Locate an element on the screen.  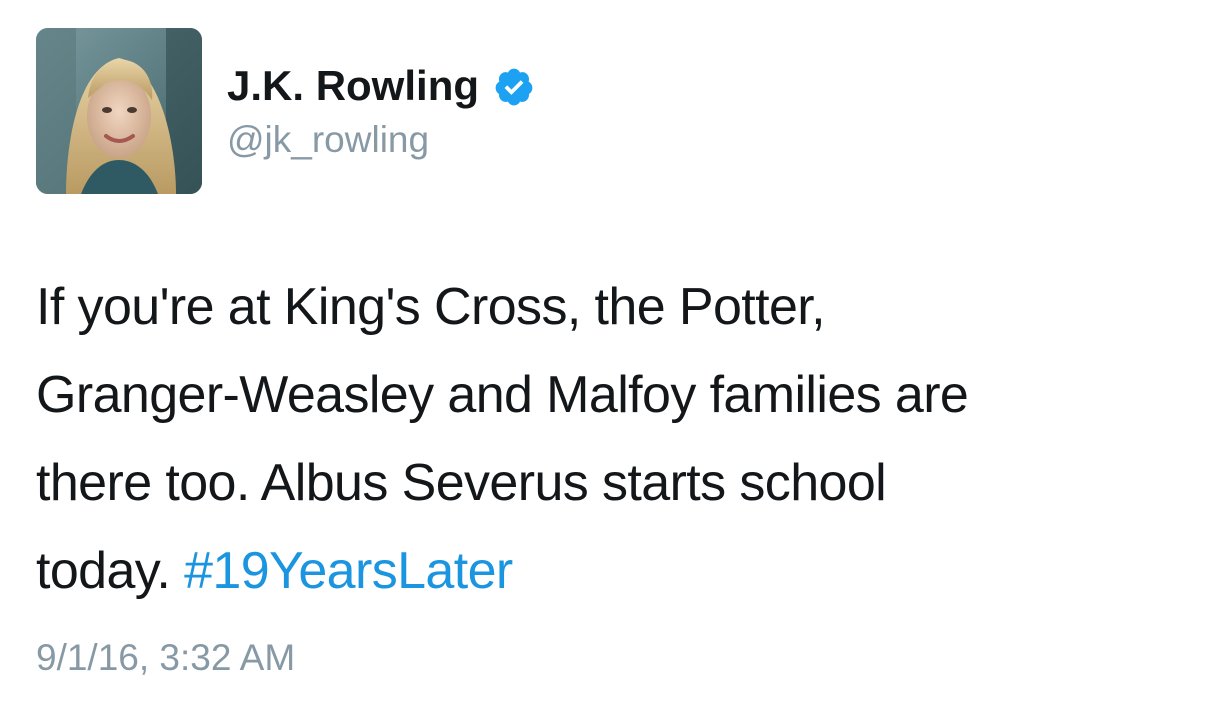
tweet-line: If you're at King's Cross, the Potter, is located at coordinates (431, 307).